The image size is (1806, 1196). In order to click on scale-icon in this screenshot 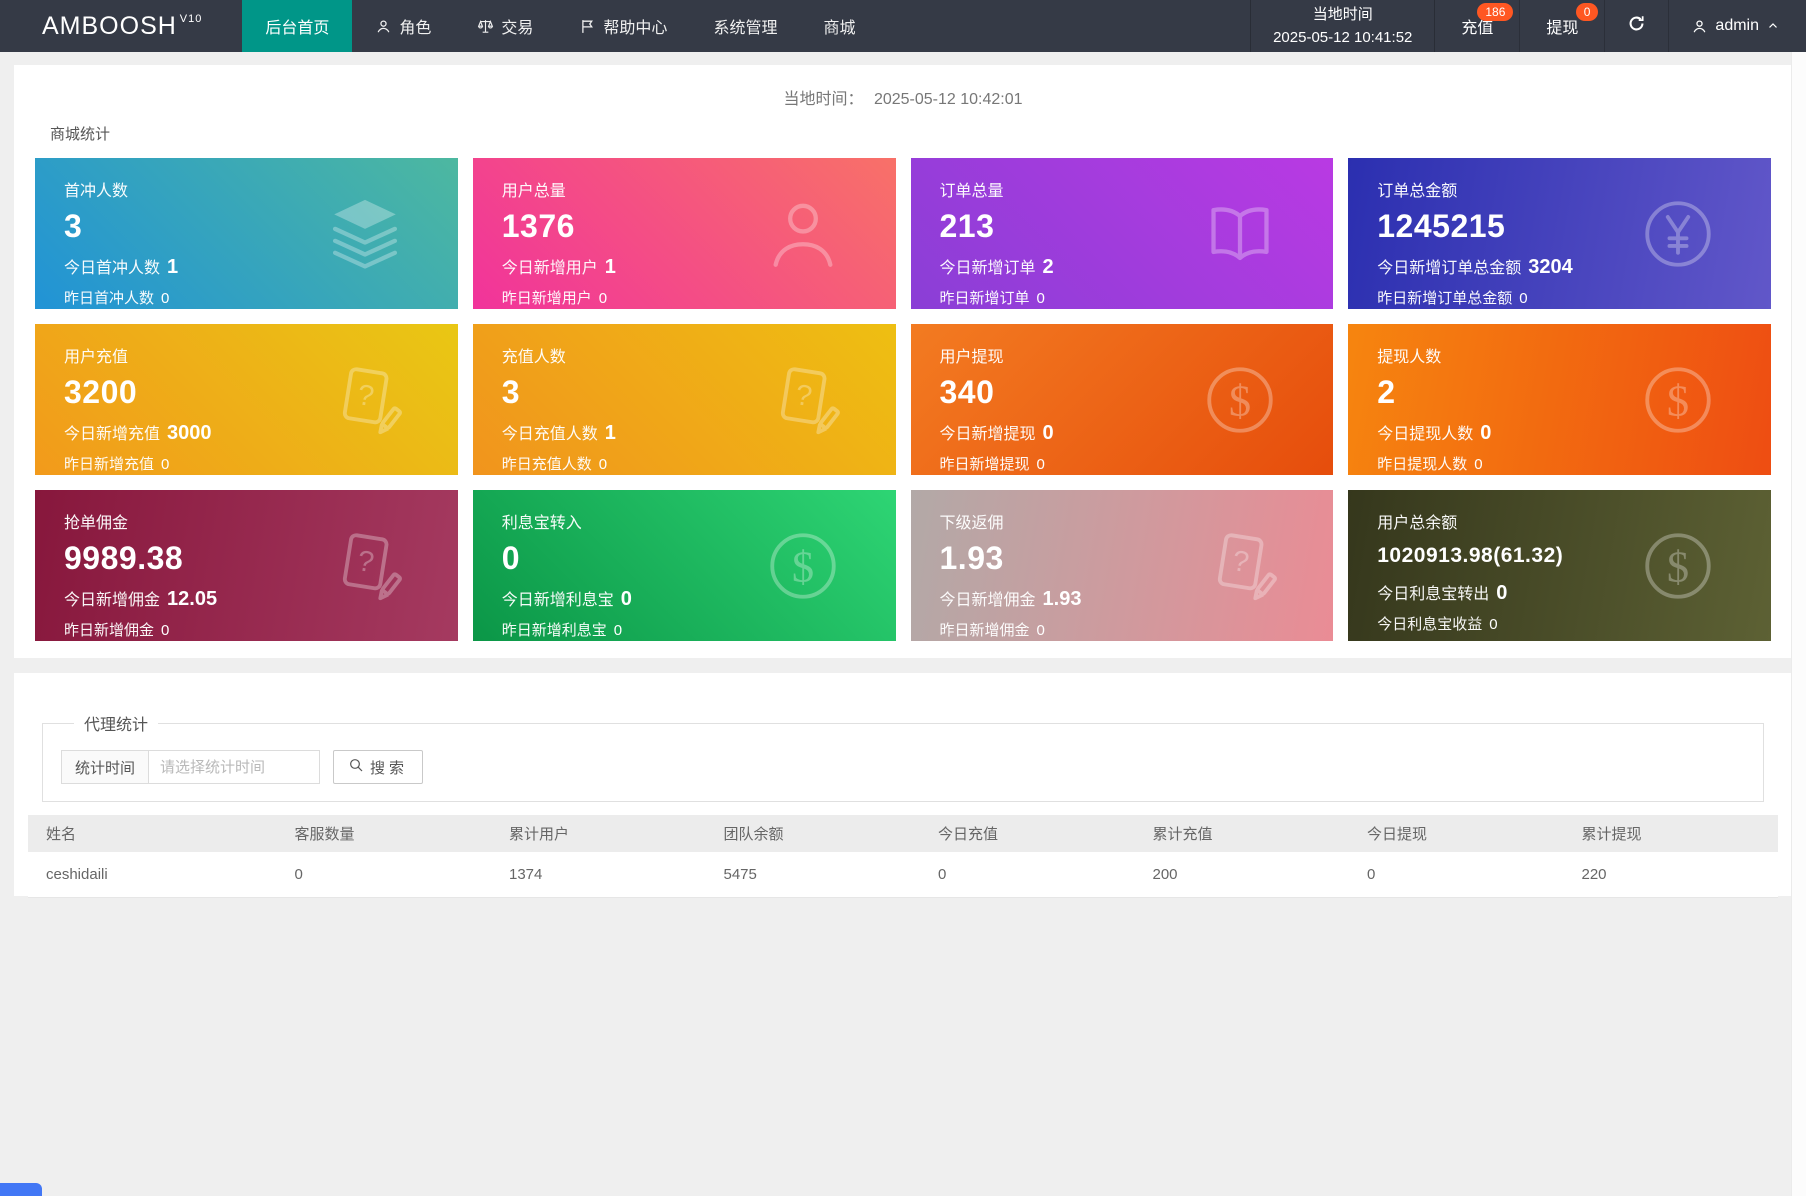, I will do `click(485, 26)`.